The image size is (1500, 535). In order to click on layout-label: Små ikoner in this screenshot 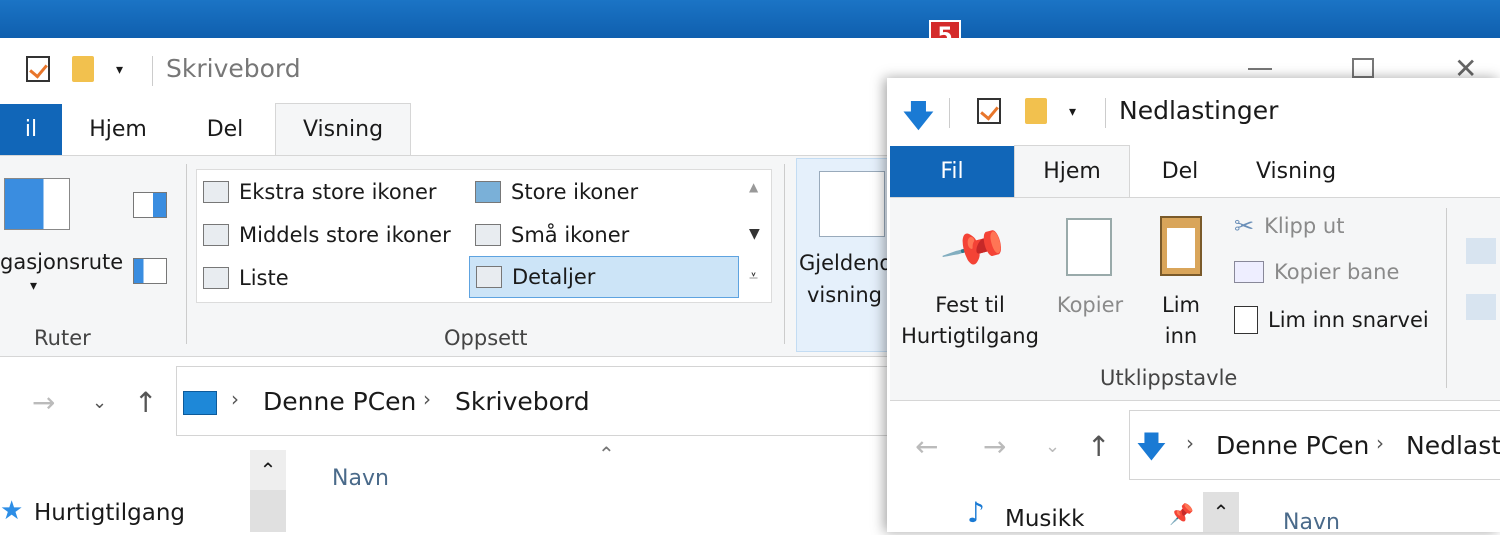, I will do `click(570, 235)`.